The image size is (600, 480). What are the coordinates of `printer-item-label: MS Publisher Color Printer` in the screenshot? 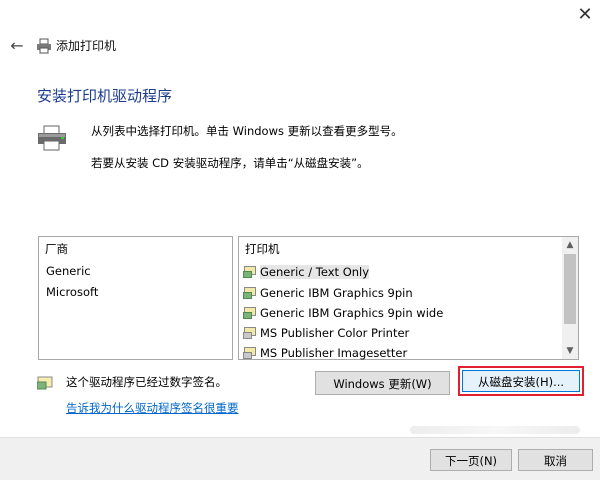 It's located at (335, 332).